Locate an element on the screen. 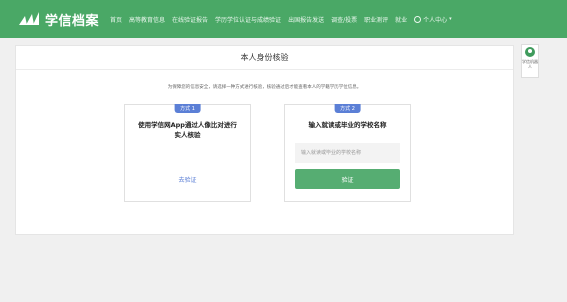 This screenshot has width=567, height=302. logo: 学信档案 is located at coordinates (64, 19).